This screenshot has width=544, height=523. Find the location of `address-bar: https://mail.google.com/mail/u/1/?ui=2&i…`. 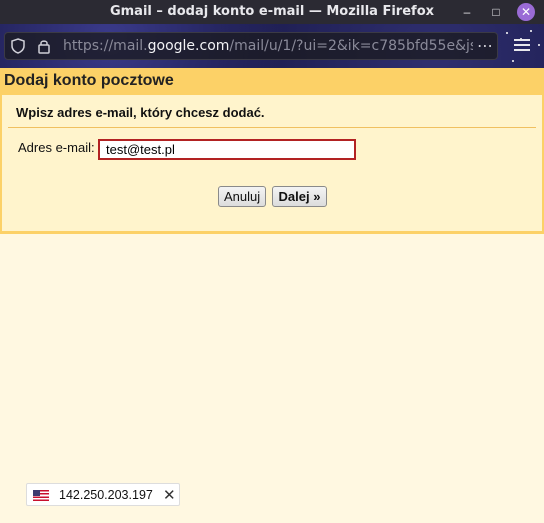

address-bar: https://mail.google.com/mail/u/1/?ui=2&i… is located at coordinates (251, 46).